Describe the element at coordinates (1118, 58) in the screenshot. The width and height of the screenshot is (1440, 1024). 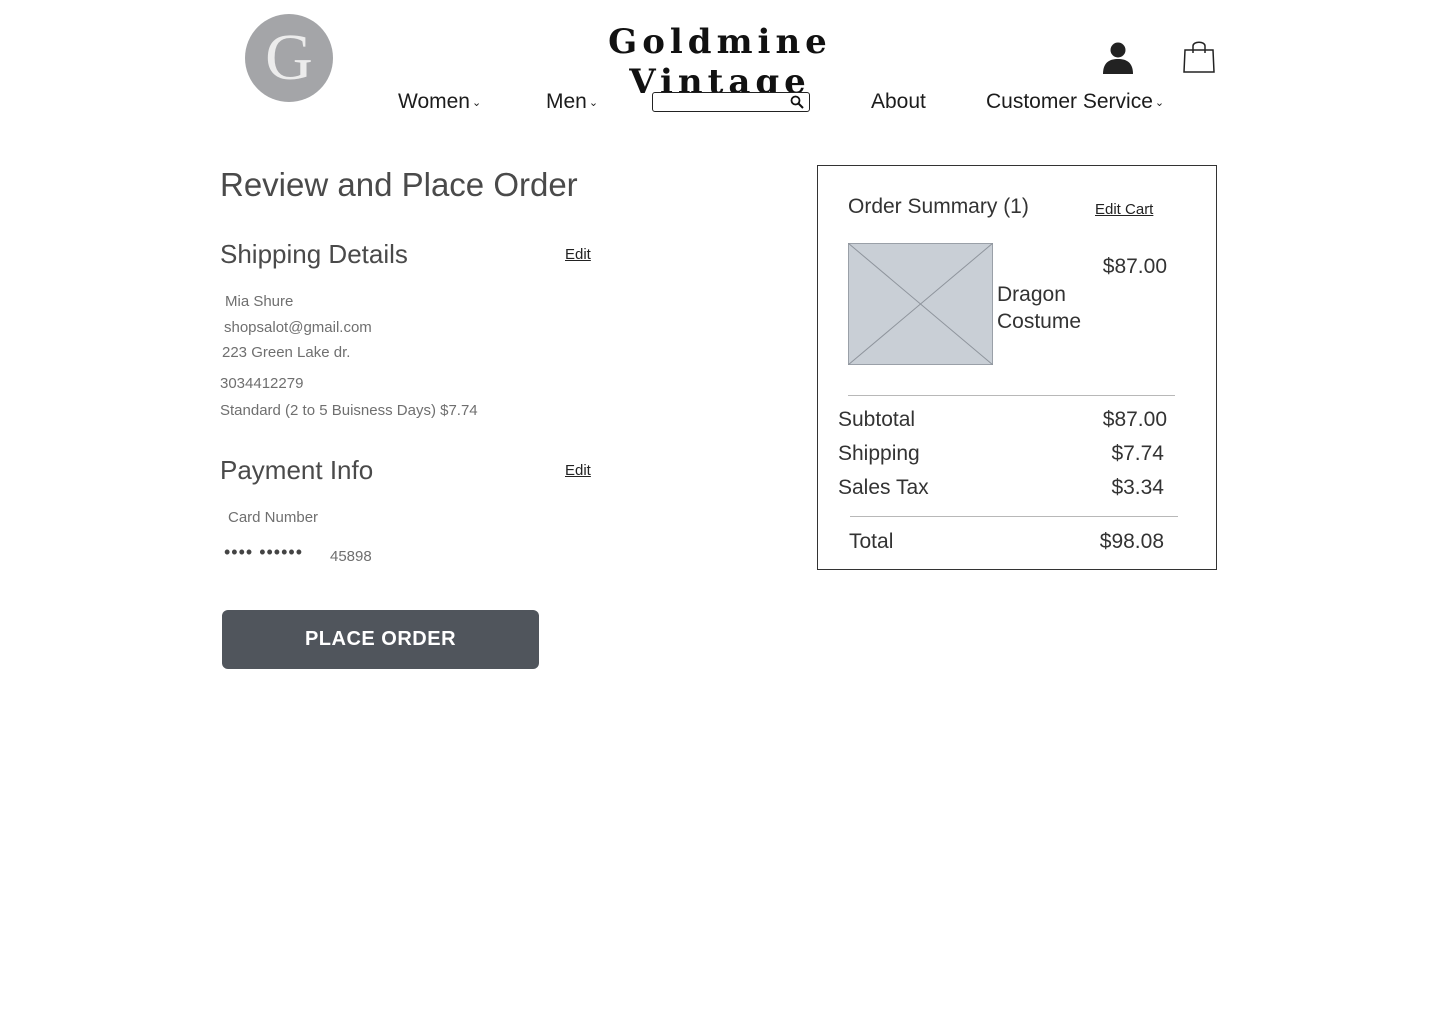
I see `user-icon` at that location.